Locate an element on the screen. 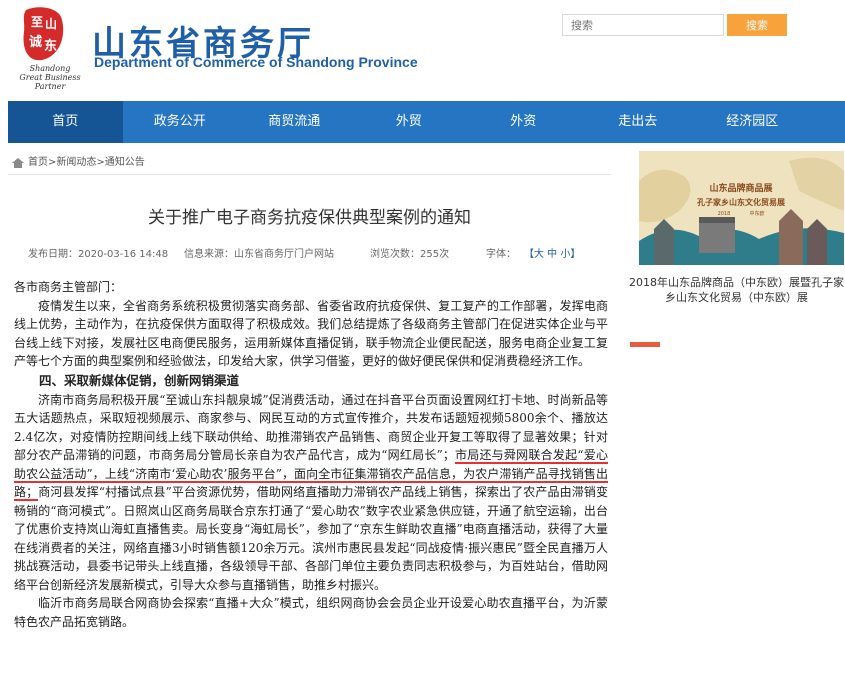 Image resolution: width=845 pixels, height=695 pixels. banner-line-2: 孔子家乡山东文化贸易展 is located at coordinates (741, 202).